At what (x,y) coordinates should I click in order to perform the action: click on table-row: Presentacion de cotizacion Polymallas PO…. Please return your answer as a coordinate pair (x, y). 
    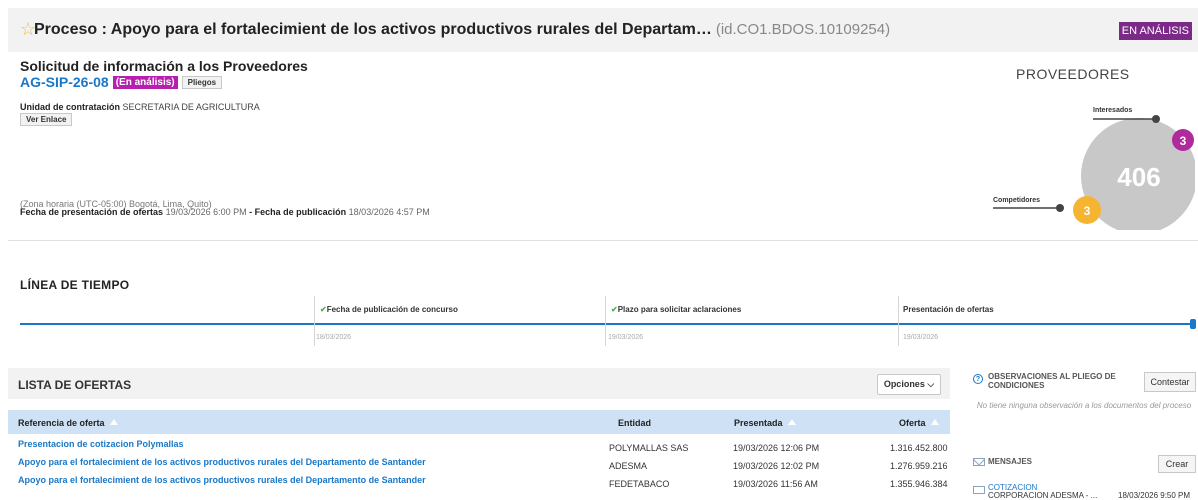
    Looking at the image, I should click on (479, 444).